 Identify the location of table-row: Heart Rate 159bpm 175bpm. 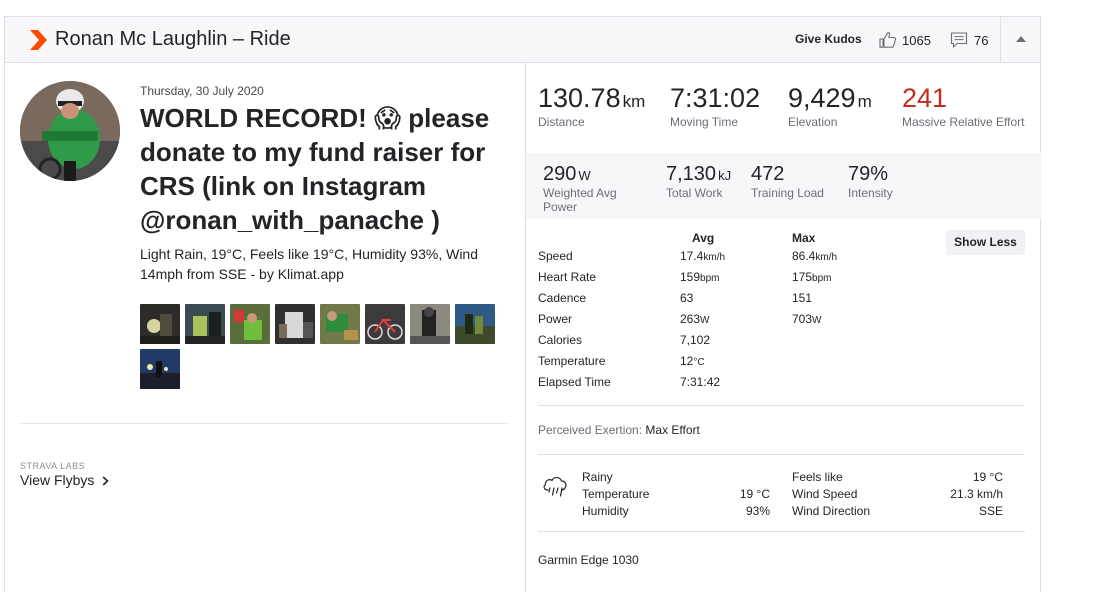
(783, 280).